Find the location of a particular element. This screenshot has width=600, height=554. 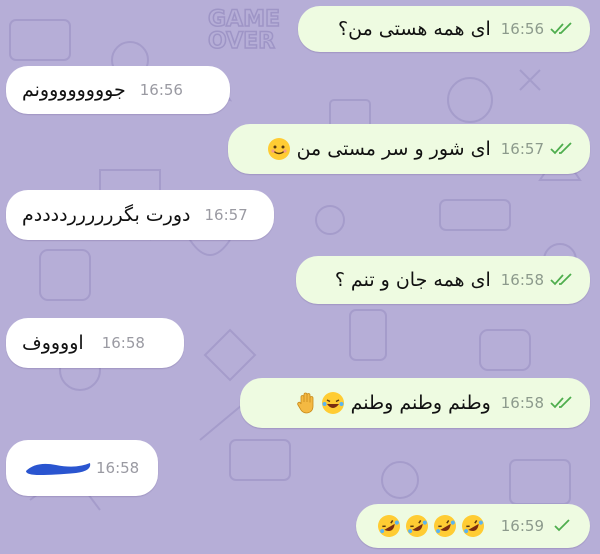

message-bubble-outgoing: ای شور و سر مستی من 16:57 is located at coordinates (409, 149).